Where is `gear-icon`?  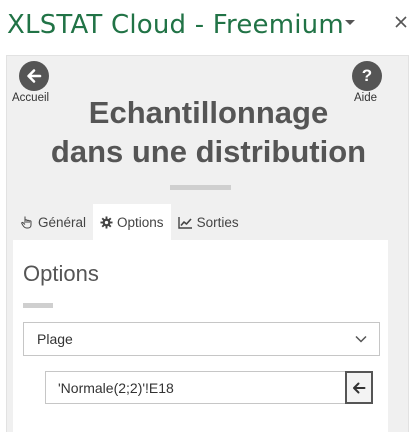 gear-icon is located at coordinates (106, 222).